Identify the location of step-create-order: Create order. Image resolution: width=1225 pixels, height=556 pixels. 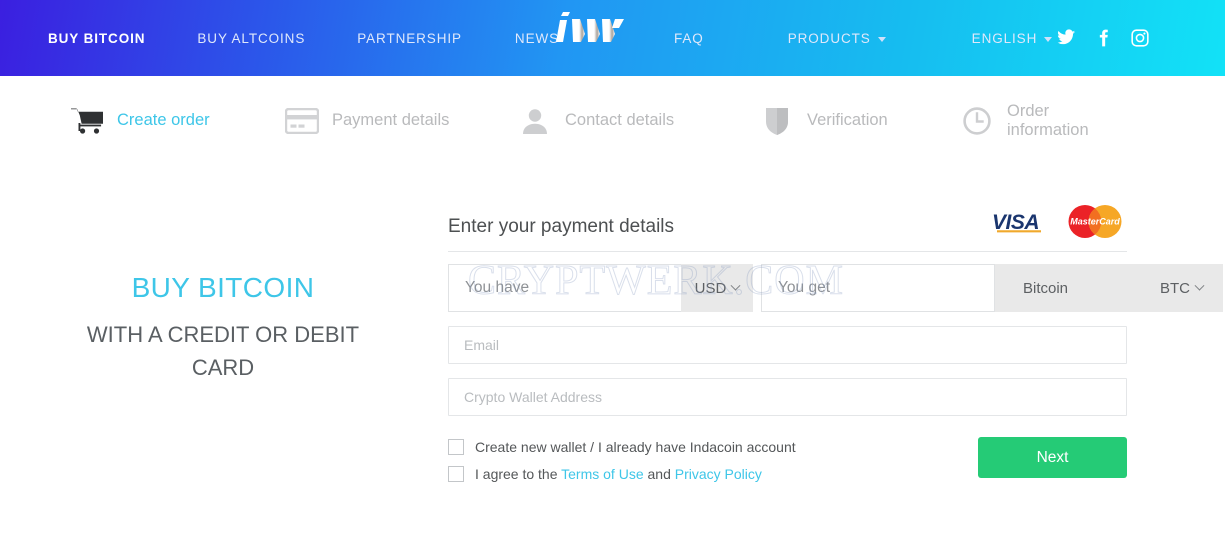
(140, 121).